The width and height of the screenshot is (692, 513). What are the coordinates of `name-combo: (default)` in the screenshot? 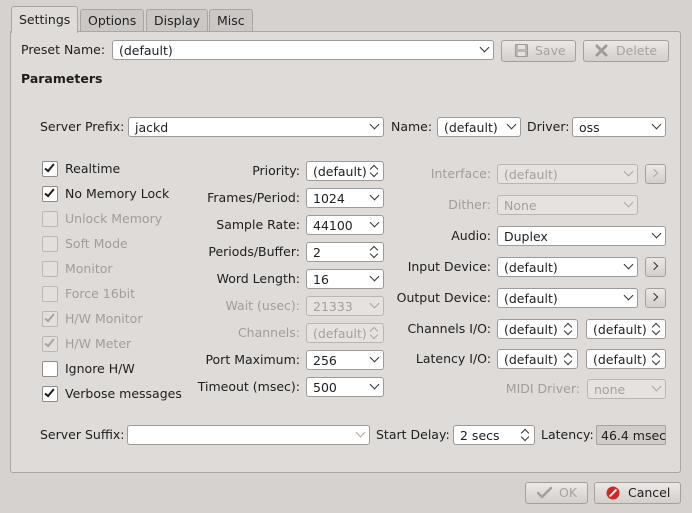 It's located at (479, 127).